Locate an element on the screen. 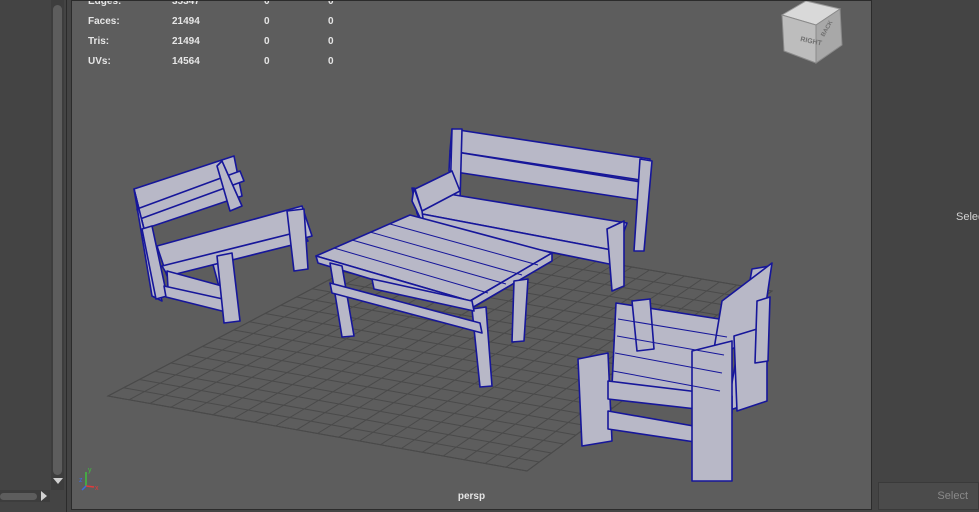 The height and width of the screenshot is (512, 979). hud-label: Faces: is located at coordinates (104, 21).